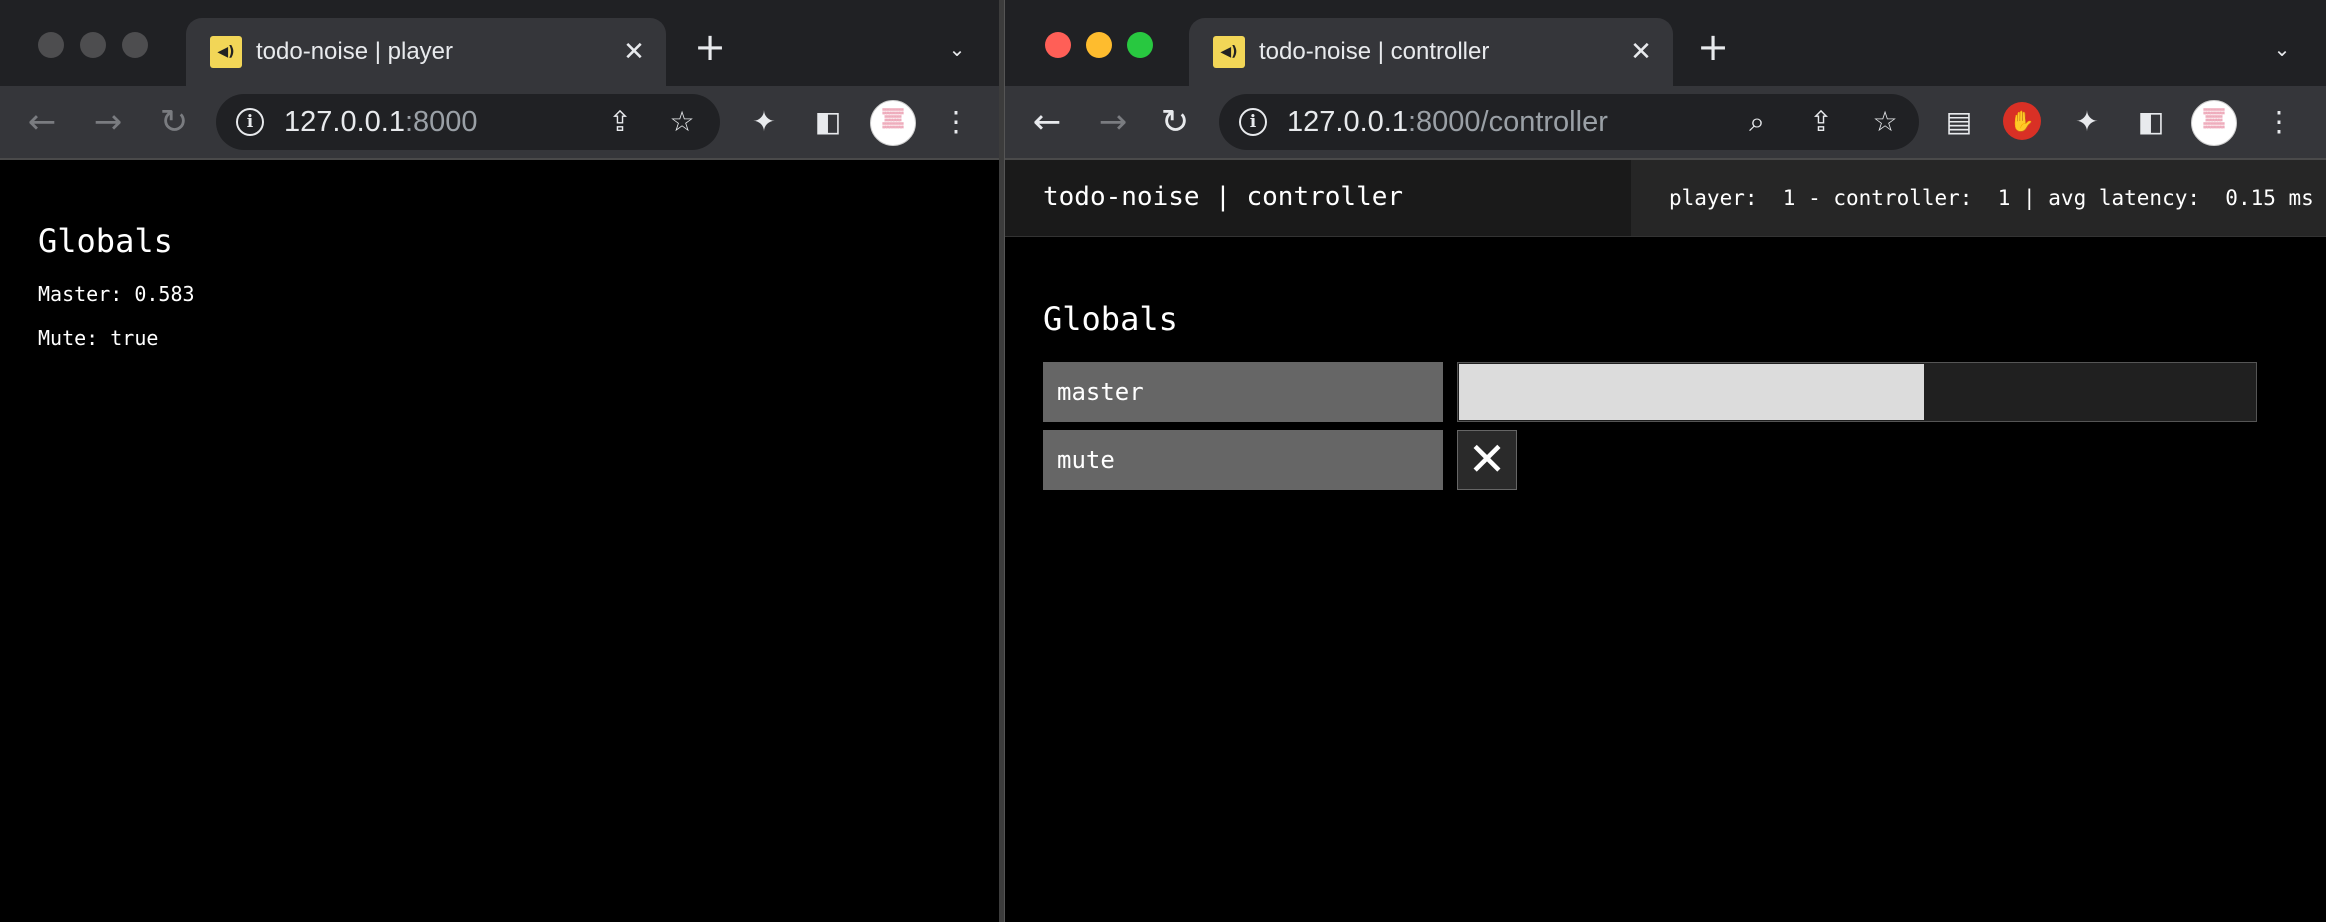 This screenshot has width=2326, height=922. What do you see at coordinates (1487, 460) in the screenshot?
I see `mute-toggle: ✕` at bounding box center [1487, 460].